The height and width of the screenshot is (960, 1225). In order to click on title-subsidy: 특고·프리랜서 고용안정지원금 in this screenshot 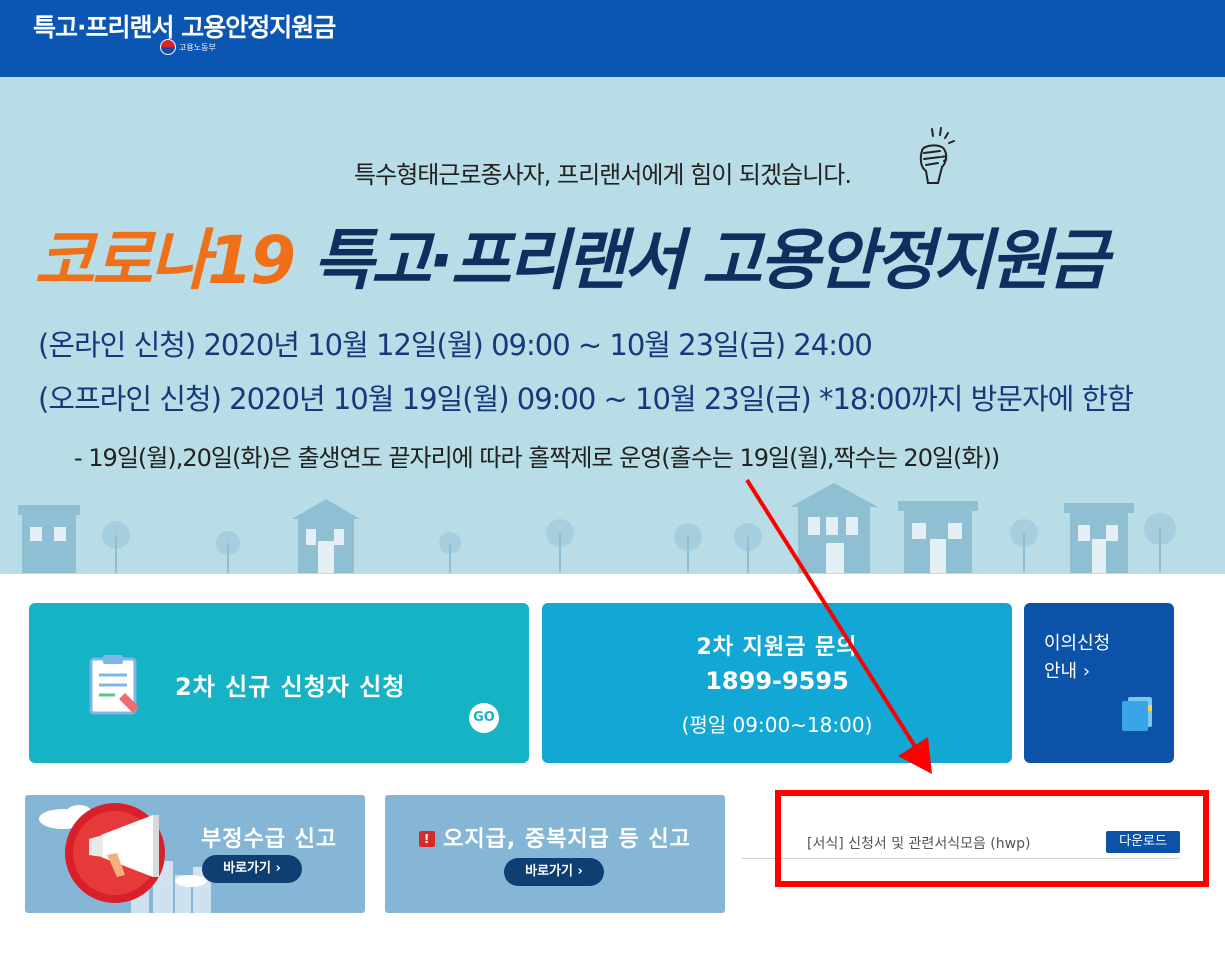, I will do `click(710, 260)`.